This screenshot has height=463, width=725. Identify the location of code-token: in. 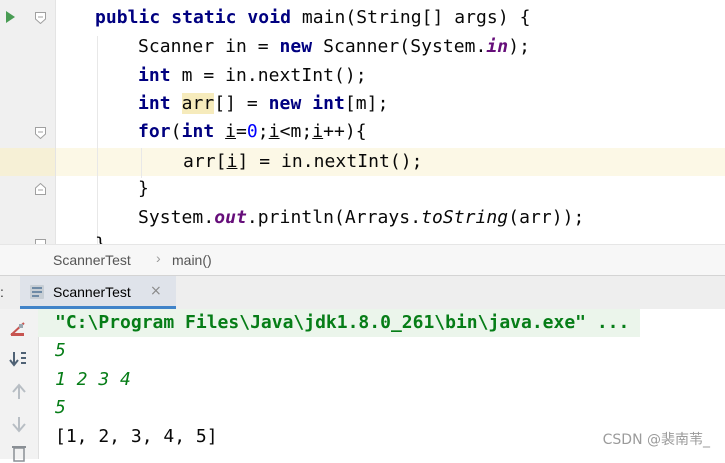
(497, 46).